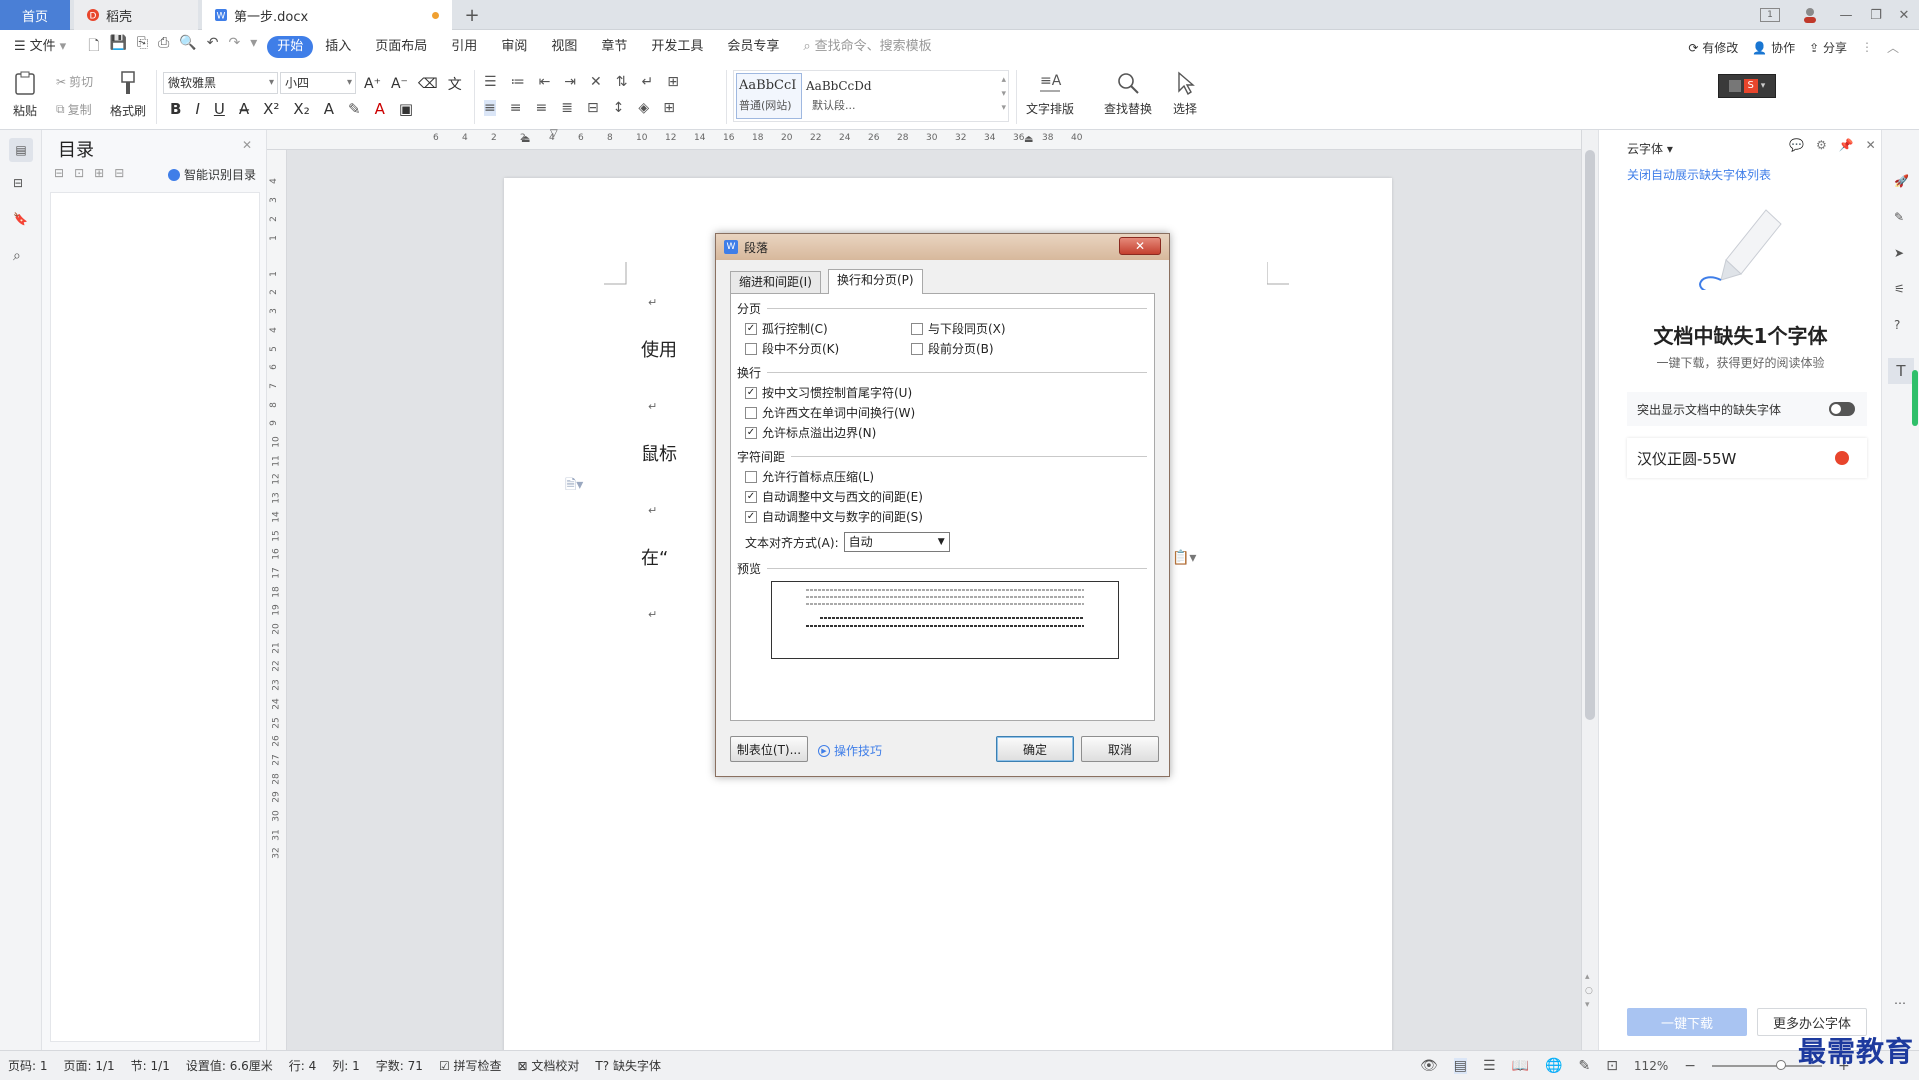 The image size is (1919, 1080). I want to click on pointer-icon: ➤, so click(1899, 253).